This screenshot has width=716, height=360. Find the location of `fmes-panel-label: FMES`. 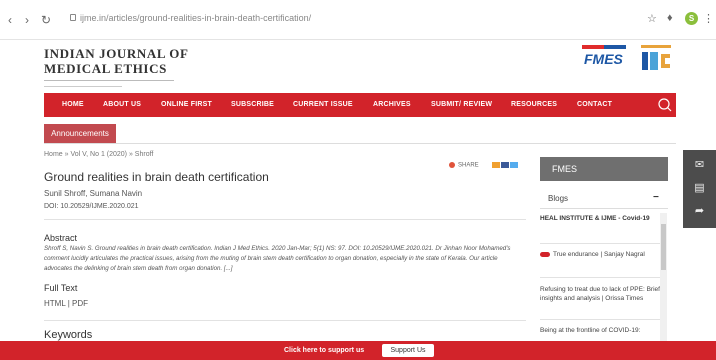

fmes-panel-label: FMES is located at coordinates (565, 169).